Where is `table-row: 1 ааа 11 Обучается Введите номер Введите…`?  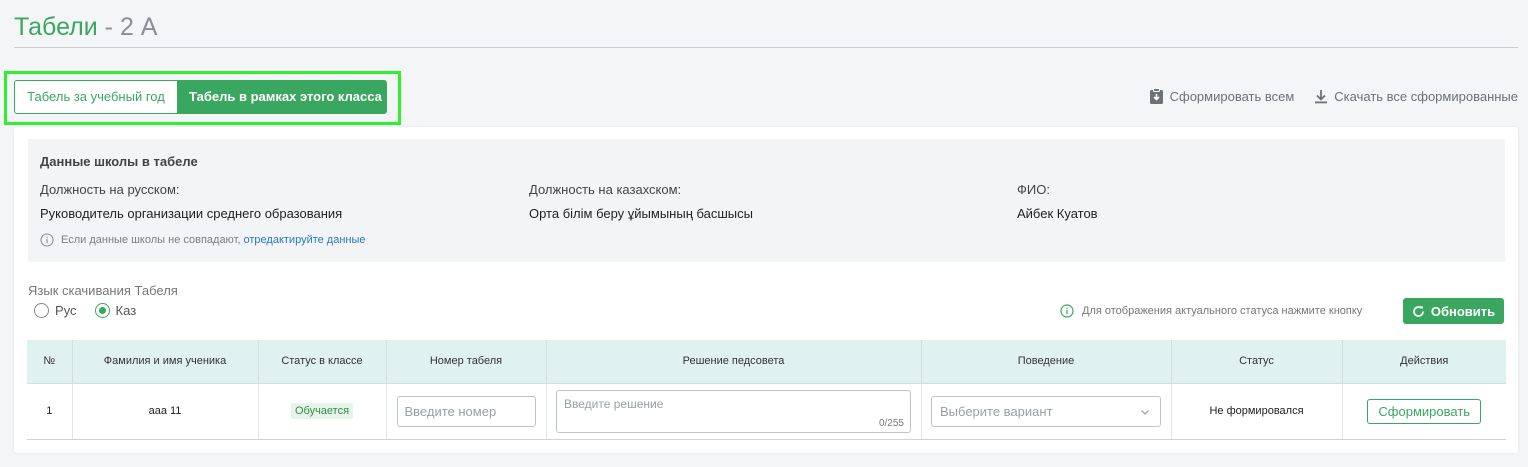
table-row: 1 ааа 11 Обучается Введите номер Введите… is located at coordinates (766, 411).